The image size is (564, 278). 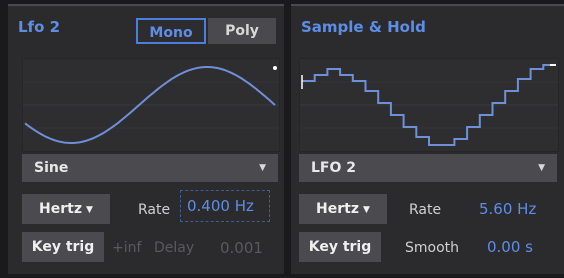 What do you see at coordinates (334, 168) in the screenshot?
I see `sample-hold-source-selected: LFO 2` at bounding box center [334, 168].